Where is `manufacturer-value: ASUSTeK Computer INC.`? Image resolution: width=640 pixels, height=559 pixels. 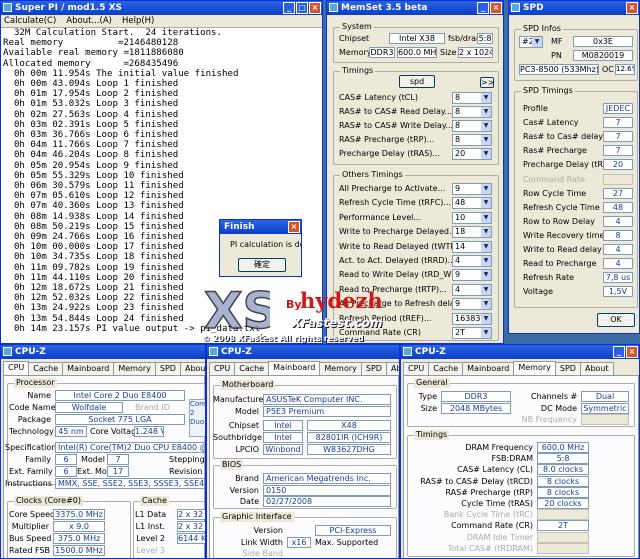 manufacturer-value: ASUSTeK Computer INC. is located at coordinates (327, 399).